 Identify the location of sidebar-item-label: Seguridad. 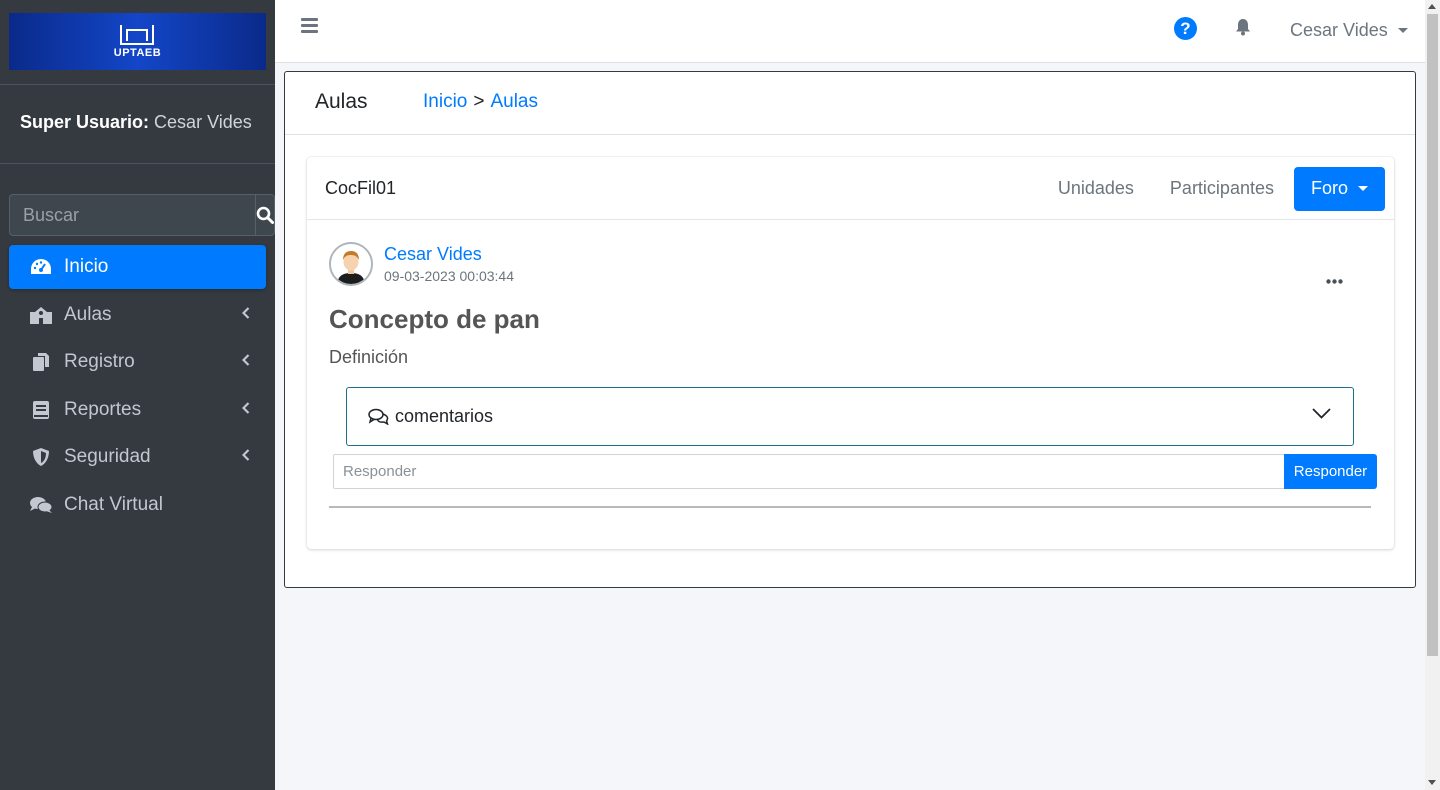
(107, 456).